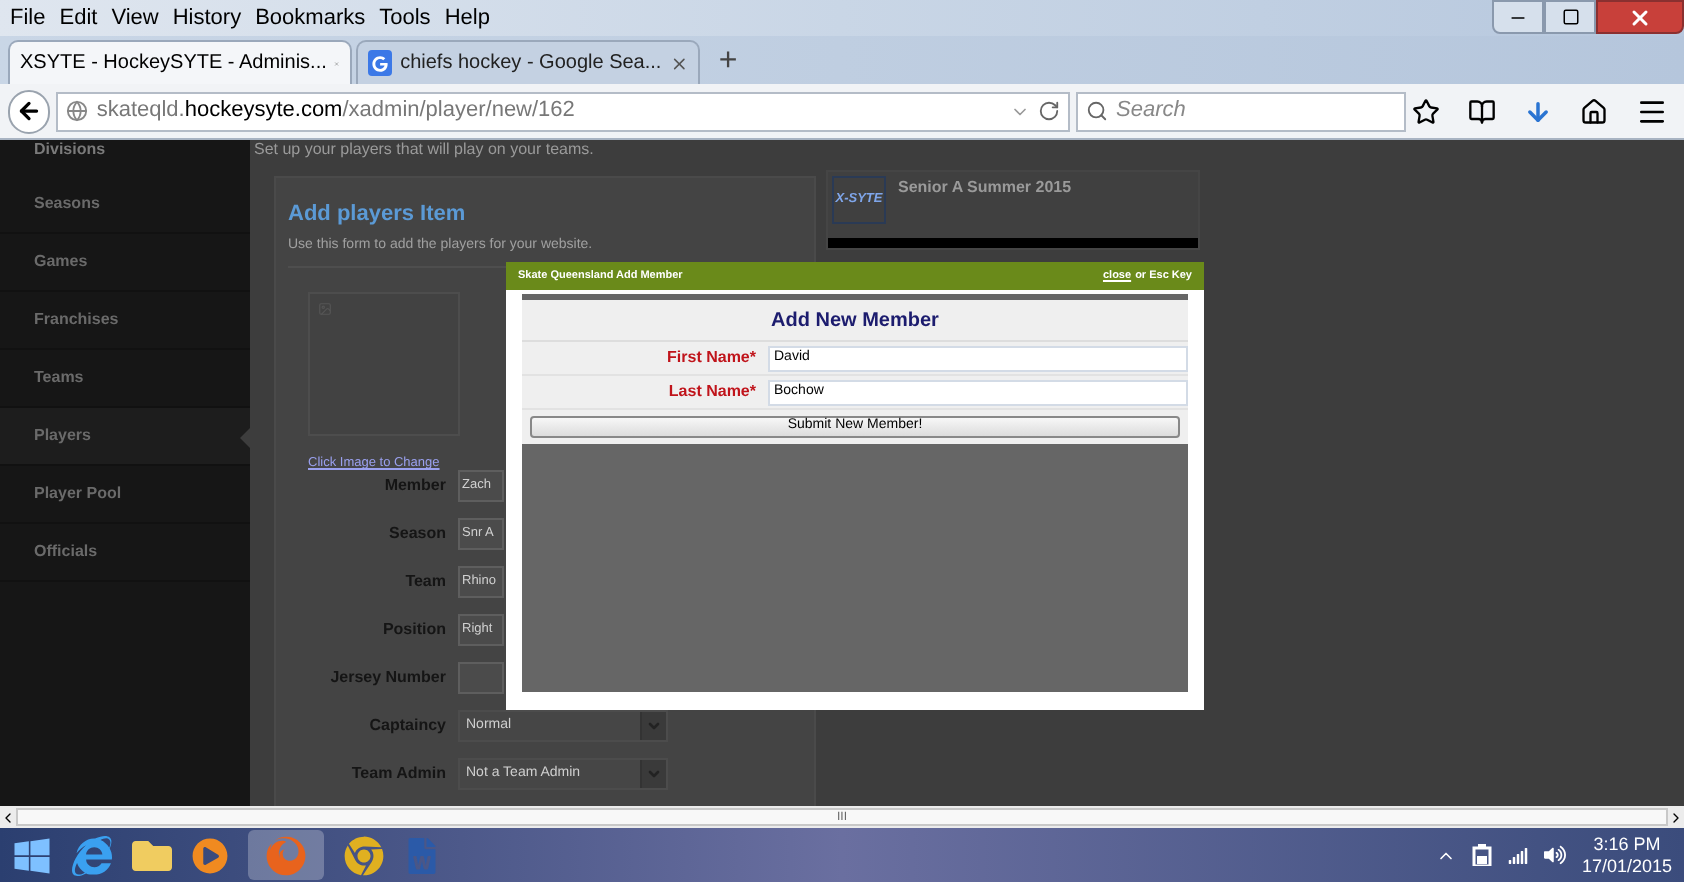  Describe the element at coordinates (1594, 111) in the screenshot. I see `home-icon` at that location.